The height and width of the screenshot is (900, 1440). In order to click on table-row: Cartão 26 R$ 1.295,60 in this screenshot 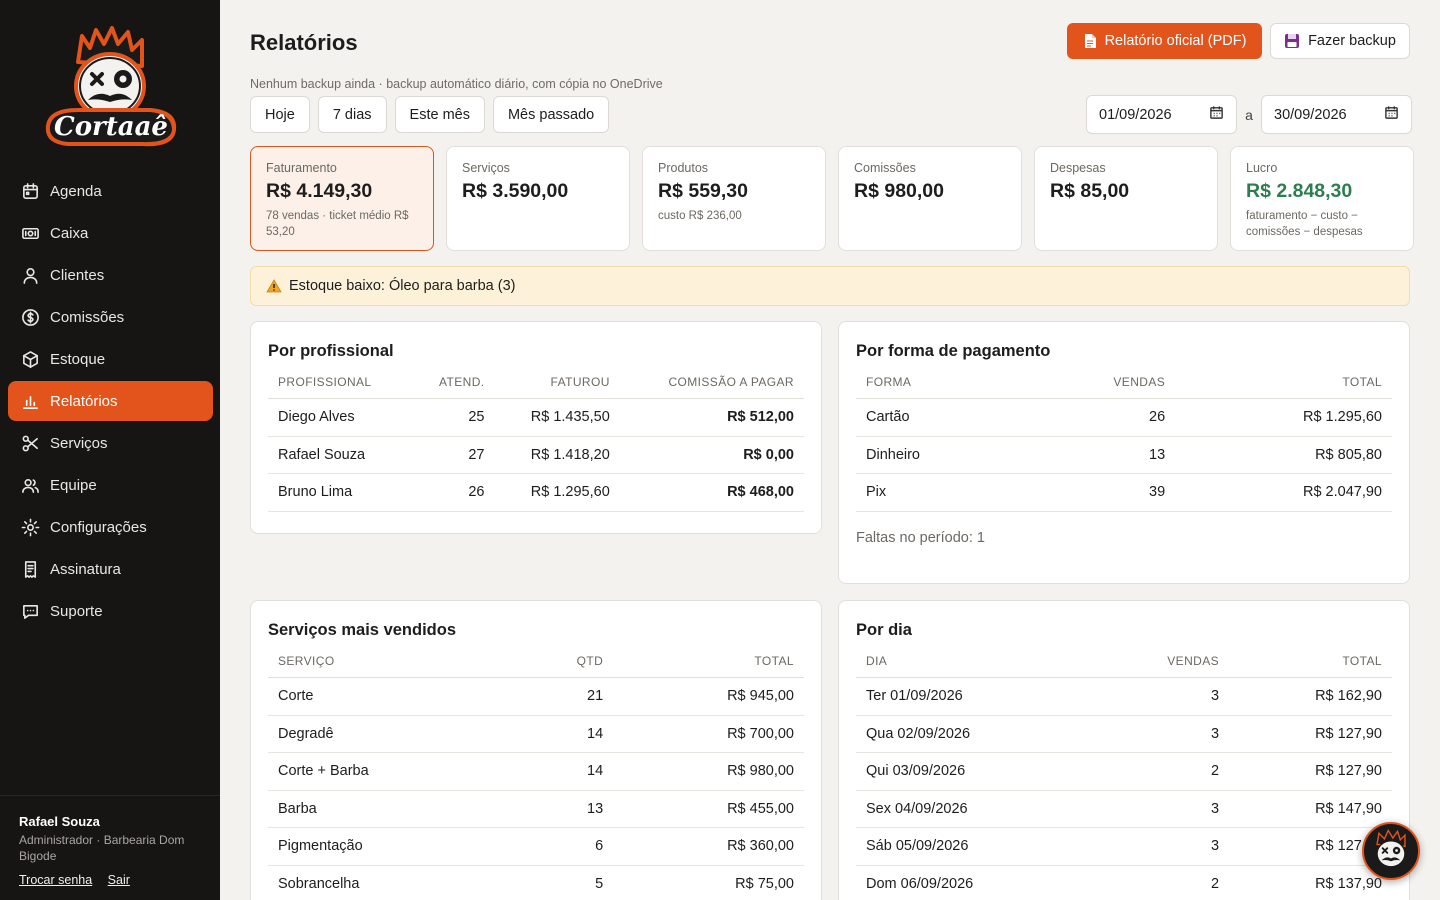, I will do `click(1124, 417)`.